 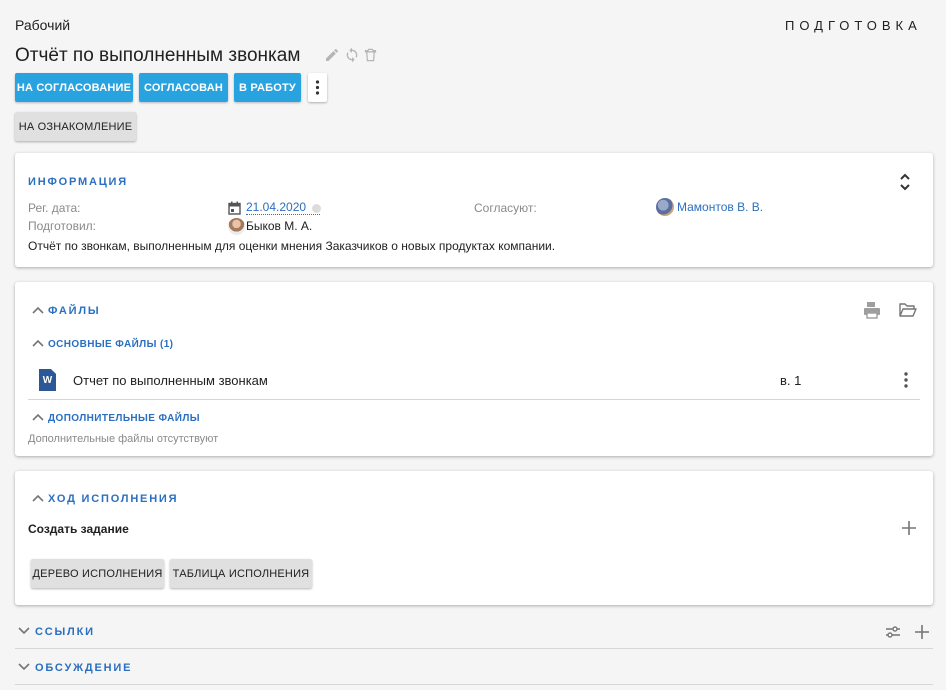 I want to click on add-link-icon, so click(x=922, y=632).